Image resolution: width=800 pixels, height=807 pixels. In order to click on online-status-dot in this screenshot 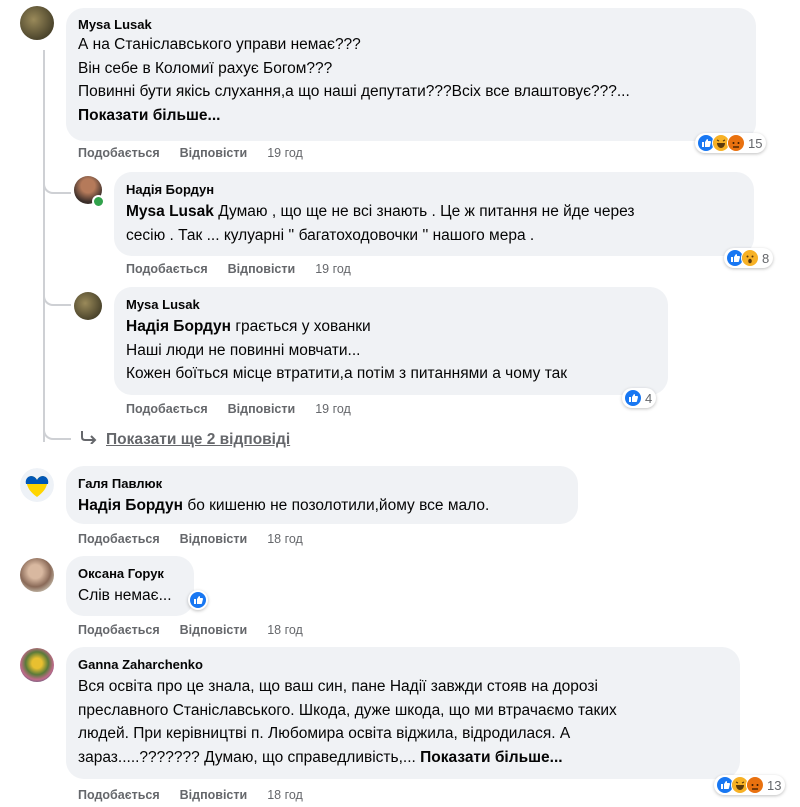, I will do `click(98, 201)`.